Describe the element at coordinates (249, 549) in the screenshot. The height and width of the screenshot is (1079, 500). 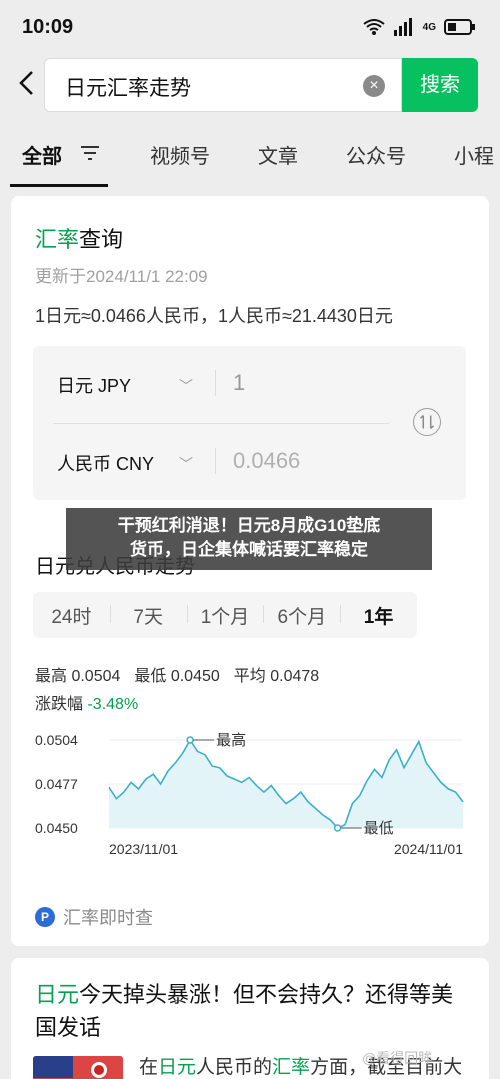
I see `overlay-line-2: 货币，日企集体喊话要汇率稳定` at that location.